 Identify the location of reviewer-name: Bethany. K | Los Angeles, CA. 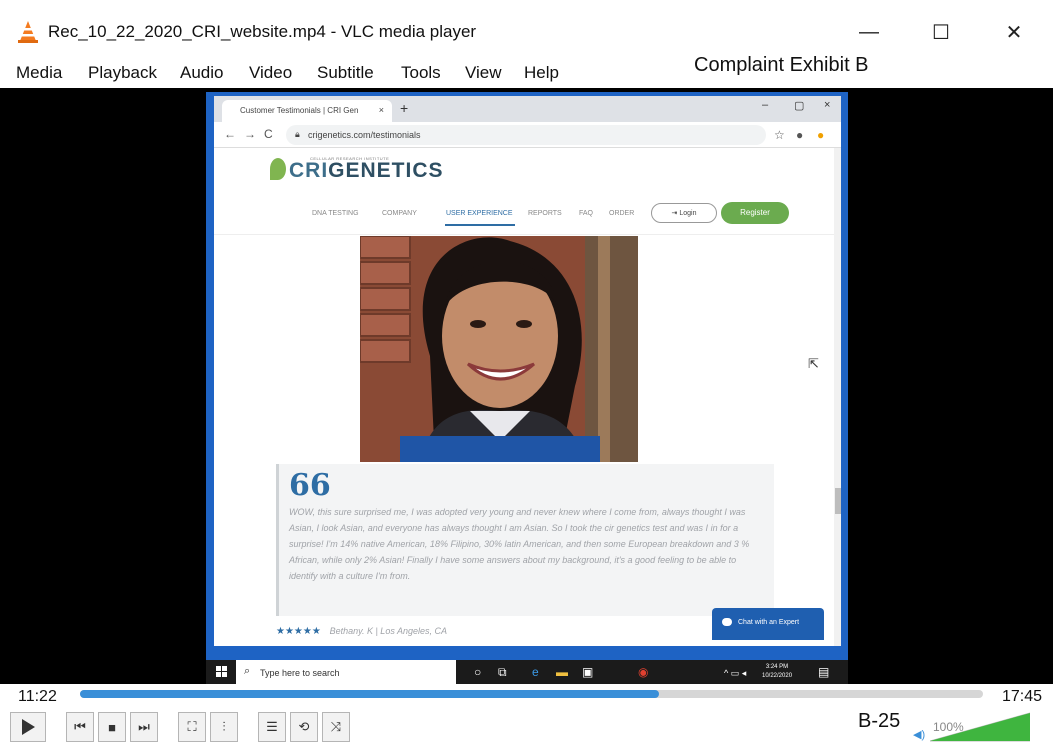
(388, 631).